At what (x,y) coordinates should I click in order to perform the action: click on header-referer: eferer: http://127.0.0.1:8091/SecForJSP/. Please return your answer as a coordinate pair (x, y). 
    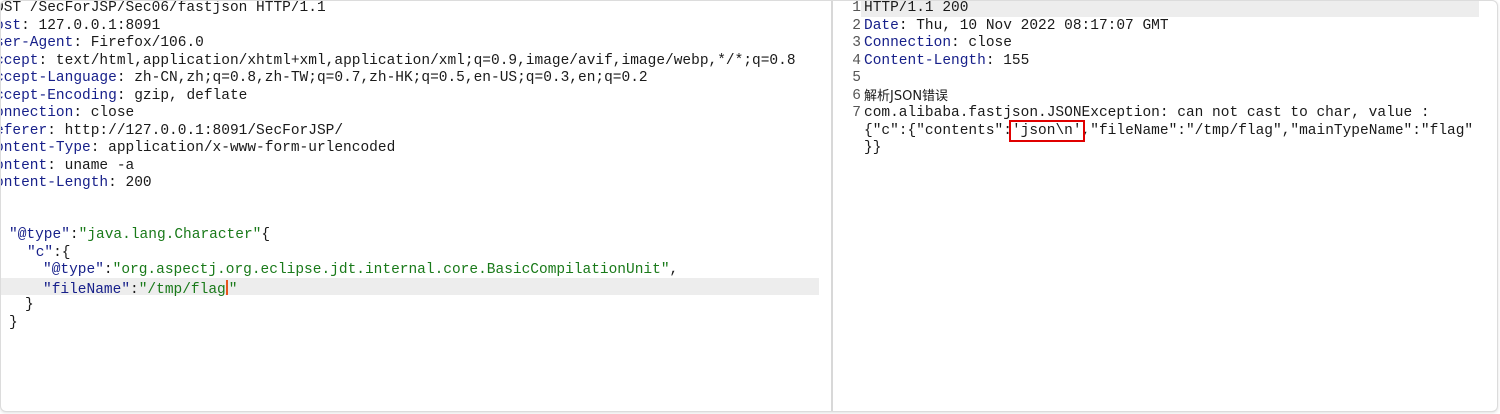
    Looking at the image, I should click on (172, 132).